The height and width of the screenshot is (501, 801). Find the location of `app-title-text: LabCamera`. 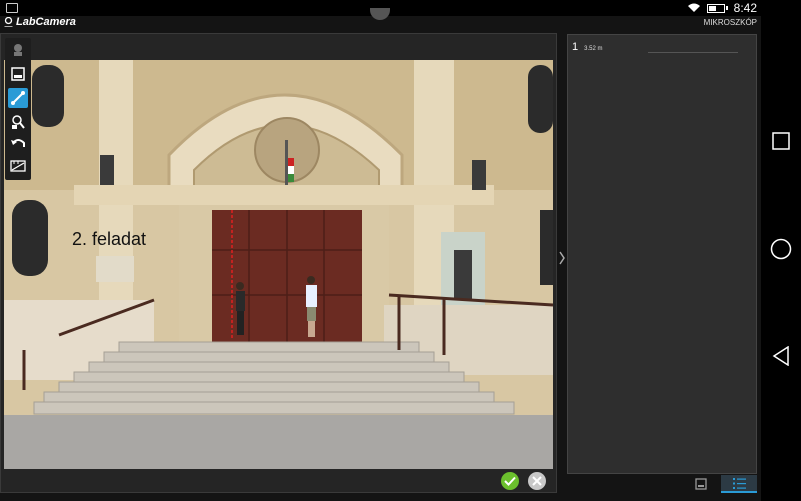

app-title-text: LabCamera is located at coordinates (46, 22).